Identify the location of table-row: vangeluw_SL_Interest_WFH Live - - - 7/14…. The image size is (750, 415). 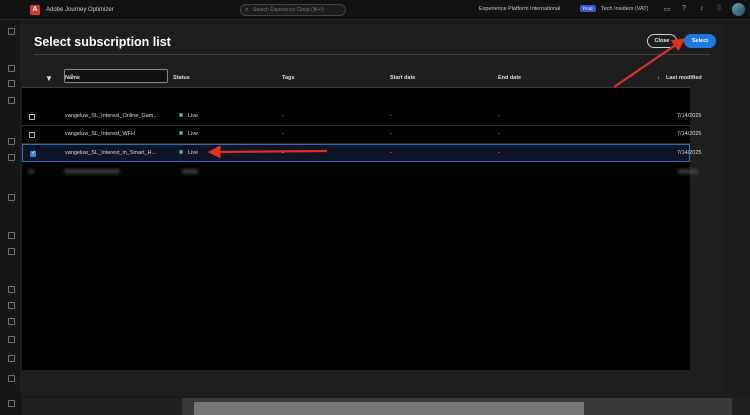
(361, 135).